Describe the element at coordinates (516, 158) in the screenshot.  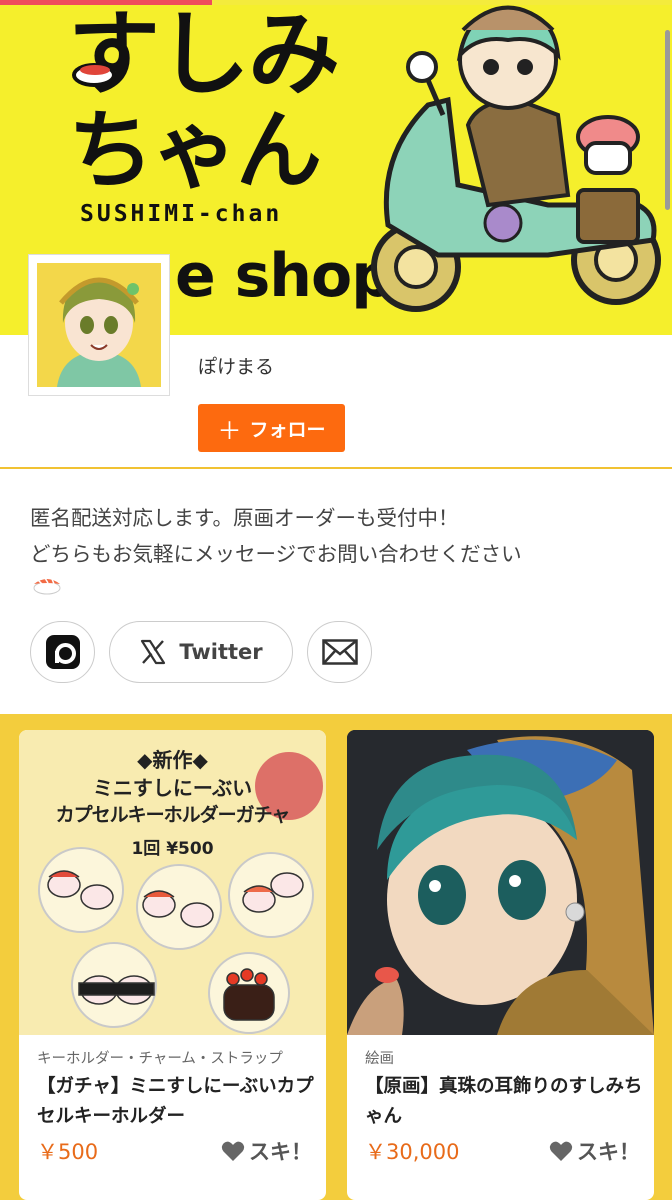
I see `scooter-character-illustration` at that location.